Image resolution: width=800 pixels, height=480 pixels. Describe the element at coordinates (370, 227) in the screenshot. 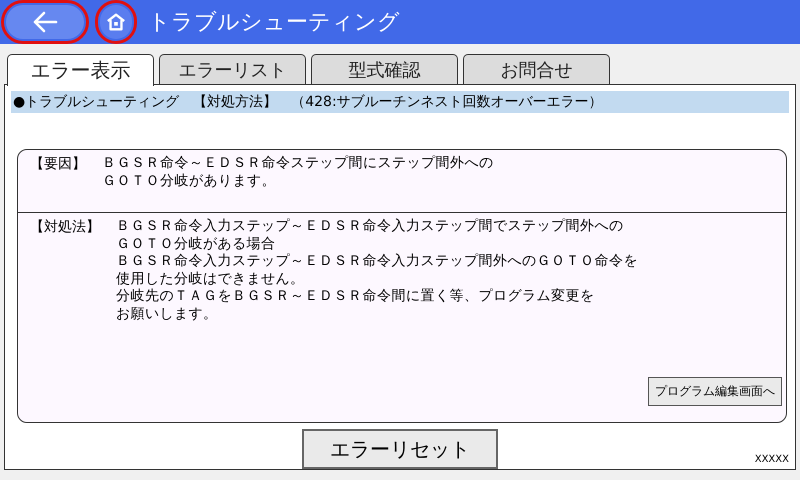

I see `remedy-text: ＢＧＳＲ命令入力ステップ～ＥＤＳＲ命令入力ステップ間でステップ間外への` at that location.